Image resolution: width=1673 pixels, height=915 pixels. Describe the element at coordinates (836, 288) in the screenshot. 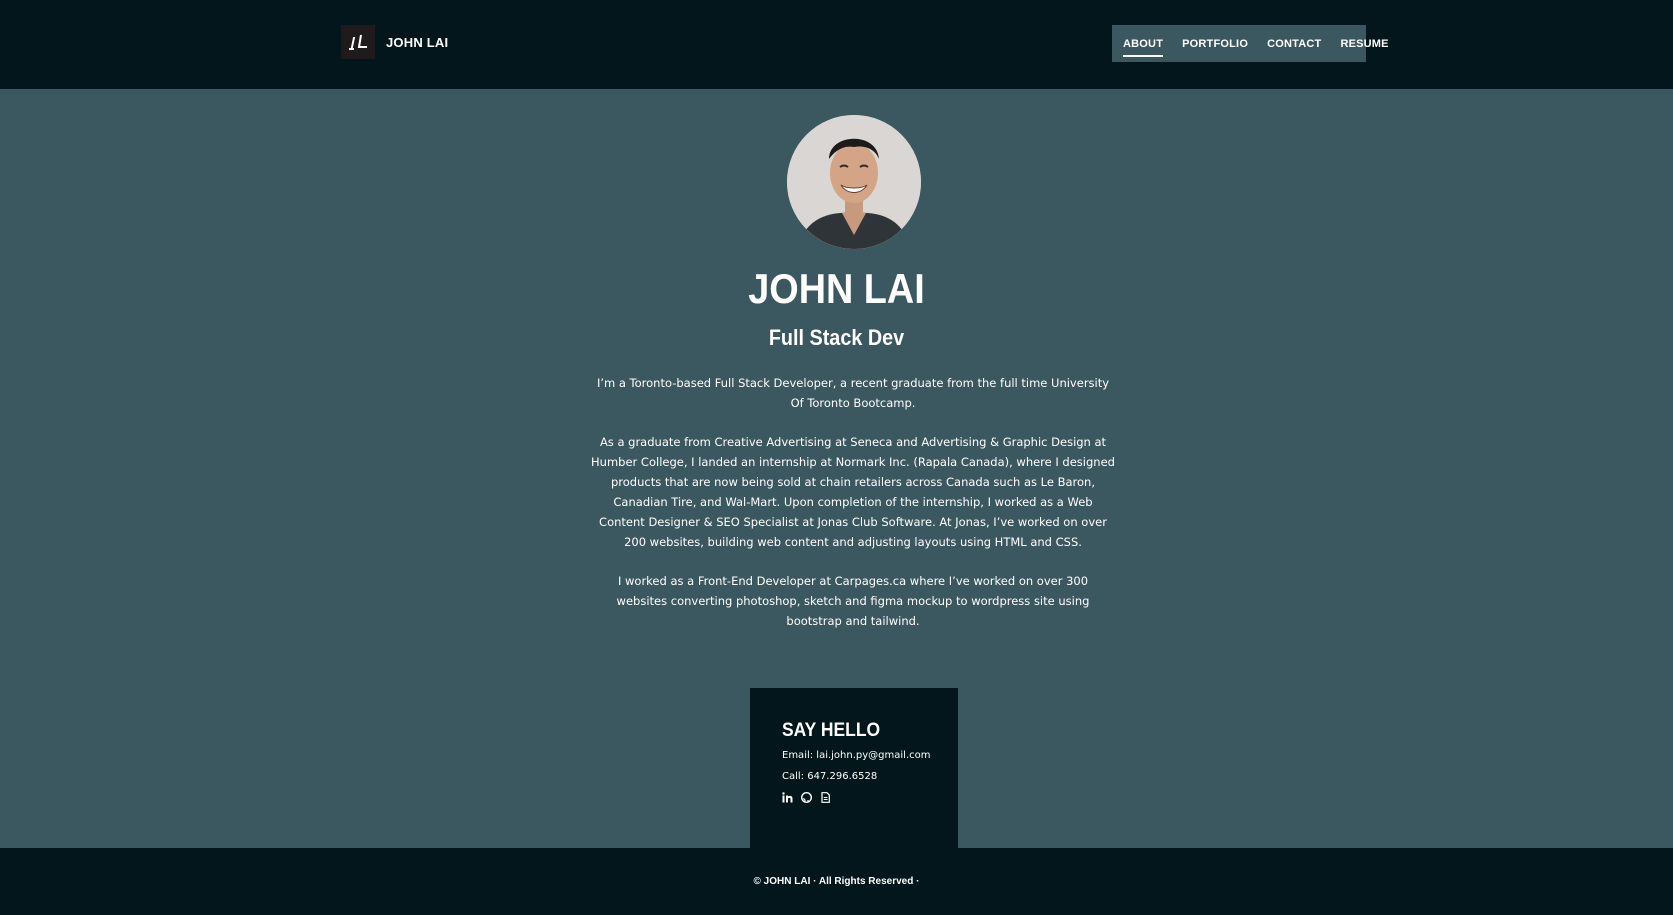

I see `hero-name: JOHN LAI` at that location.